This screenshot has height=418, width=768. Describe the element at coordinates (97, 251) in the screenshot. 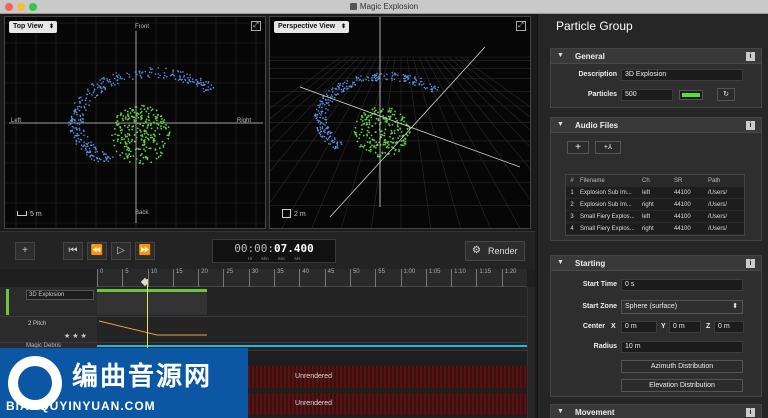

I see `rewind-button: ⏪` at that location.